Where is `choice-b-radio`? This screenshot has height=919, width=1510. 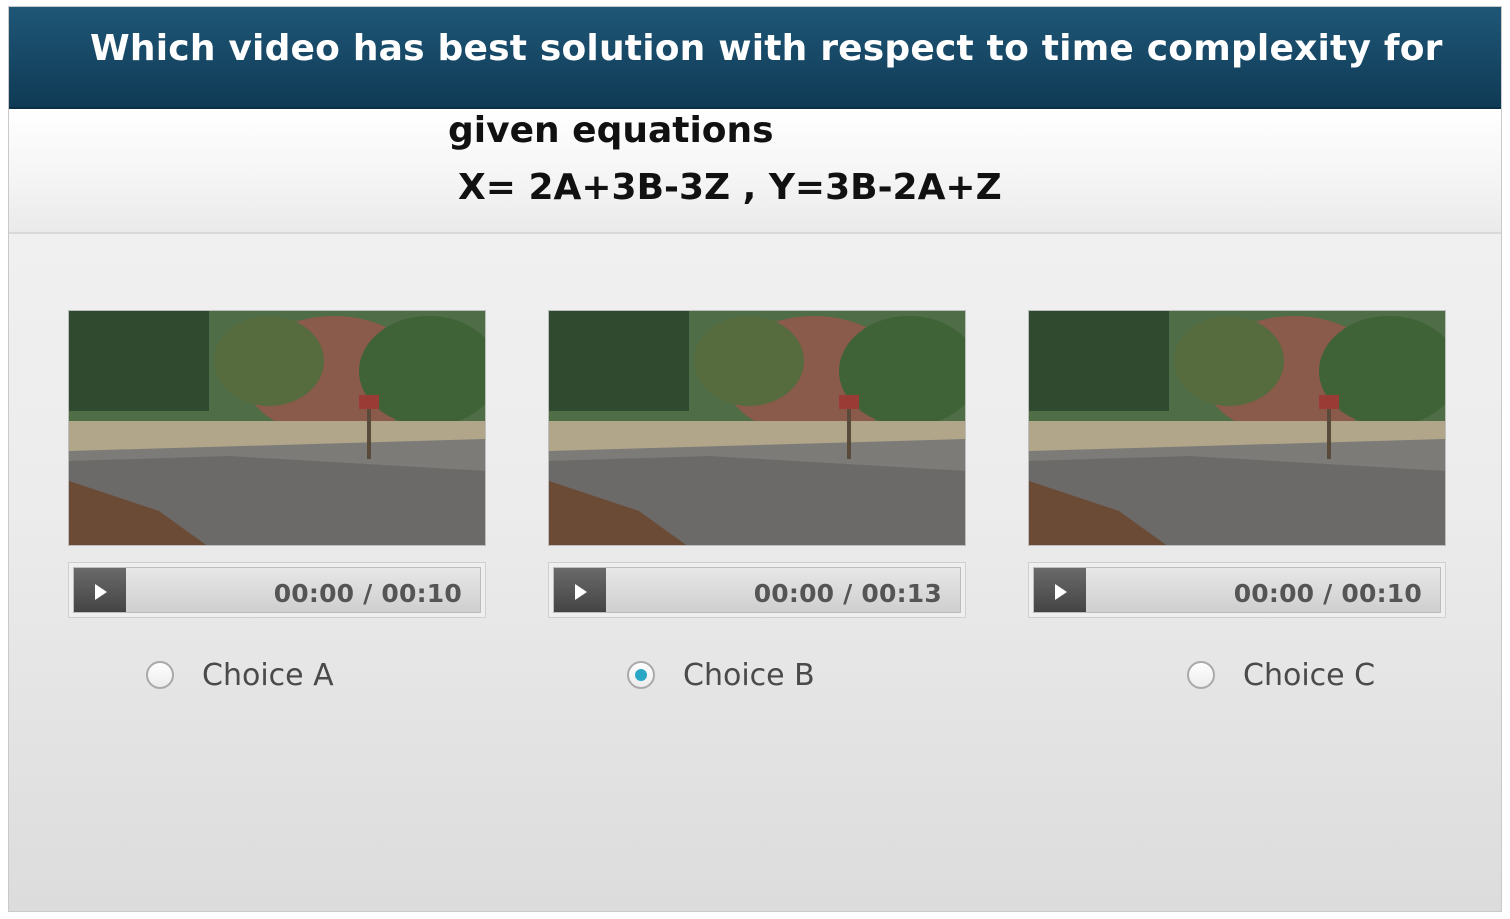
choice-b-radio is located at coordinates (641, 675).